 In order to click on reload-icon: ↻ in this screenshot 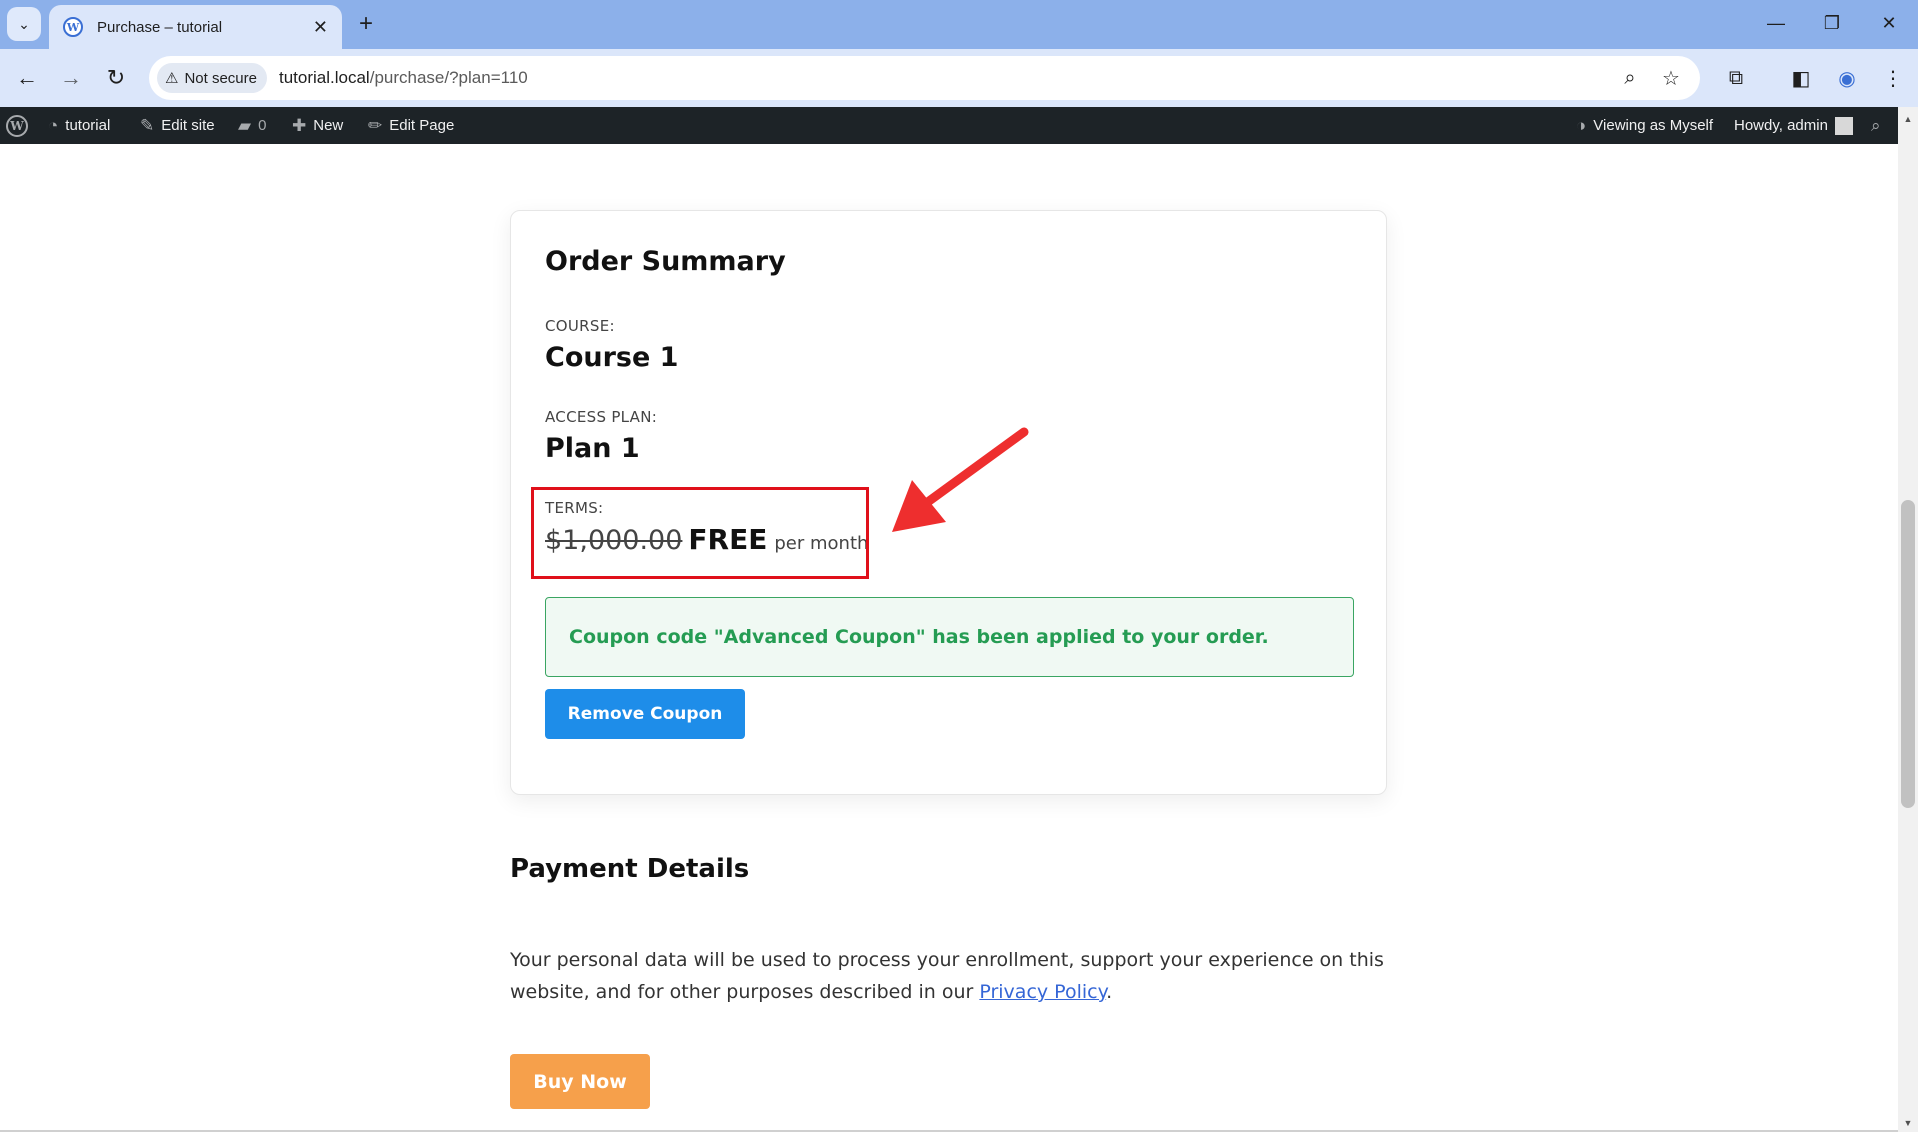, I will do `click(116, 77)`.